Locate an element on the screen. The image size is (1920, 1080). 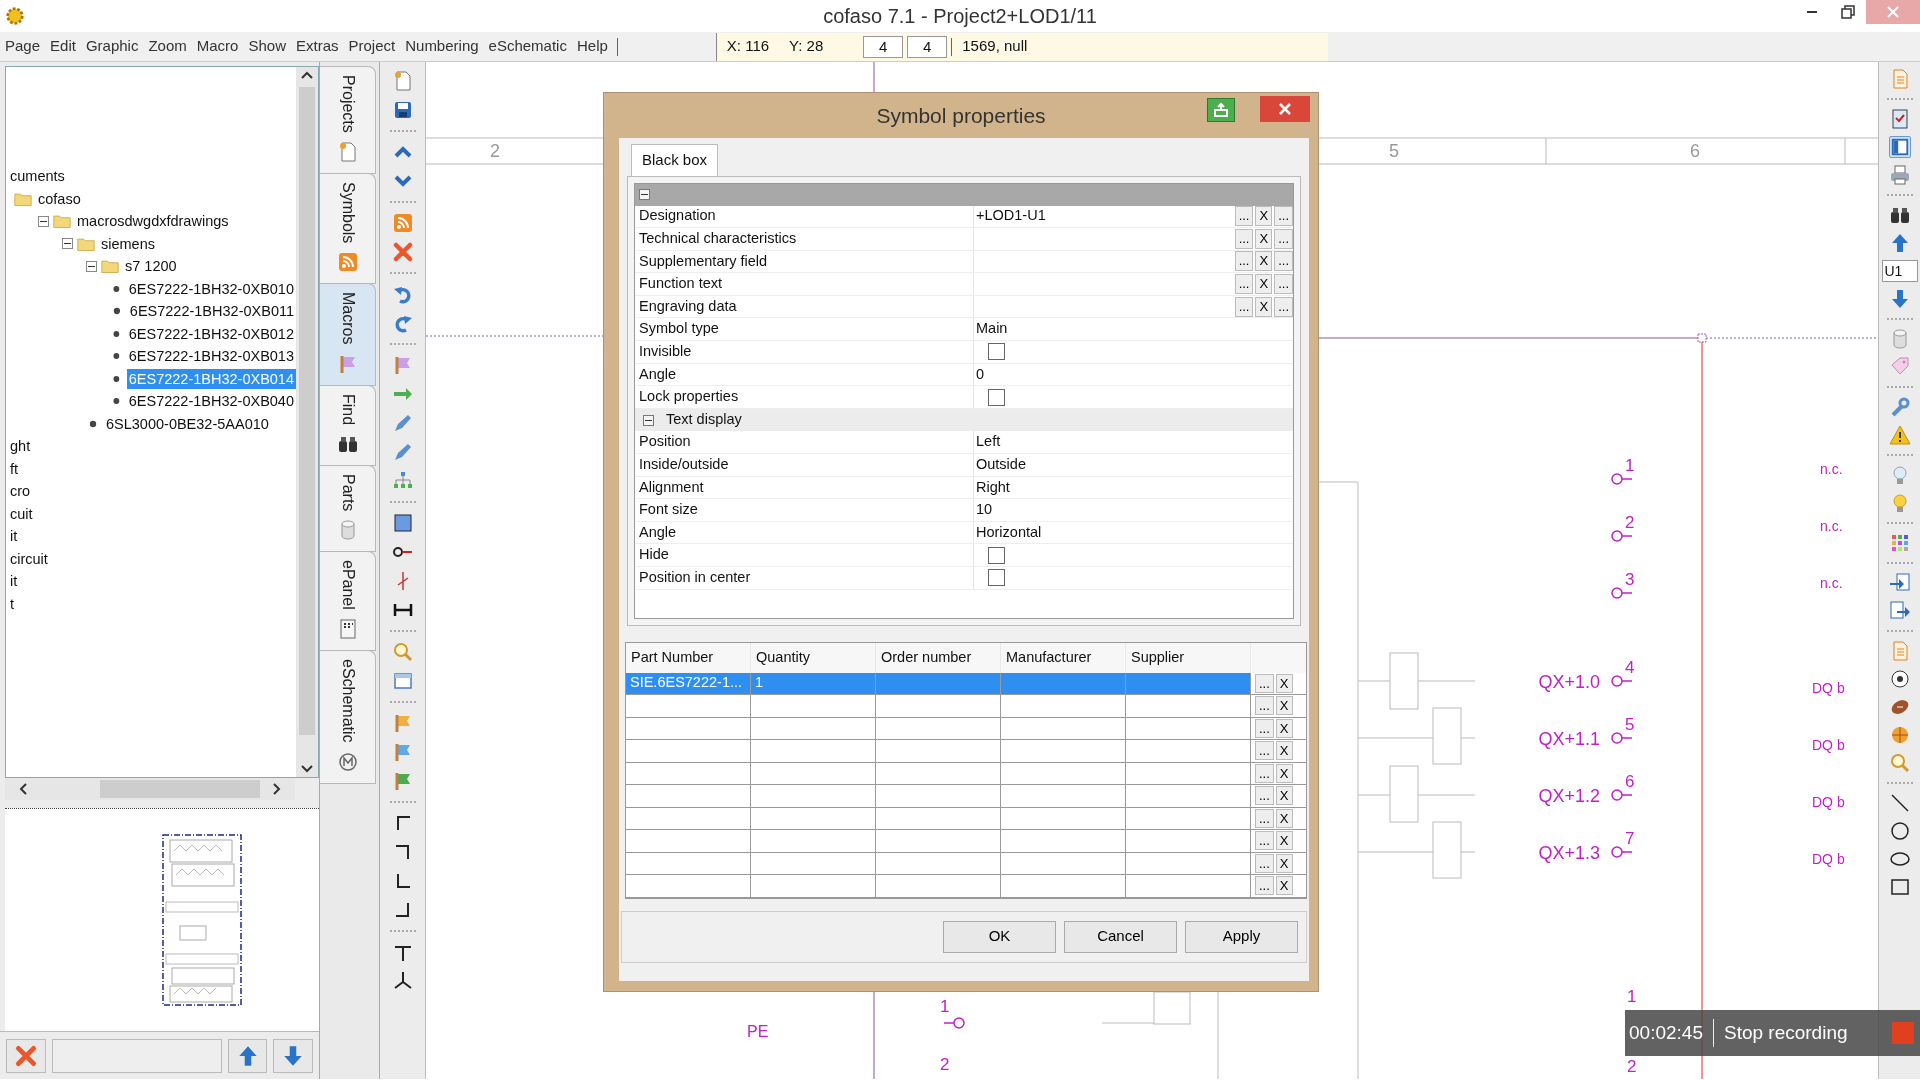
tree-item: siemens is located at coordinates (128, 243).